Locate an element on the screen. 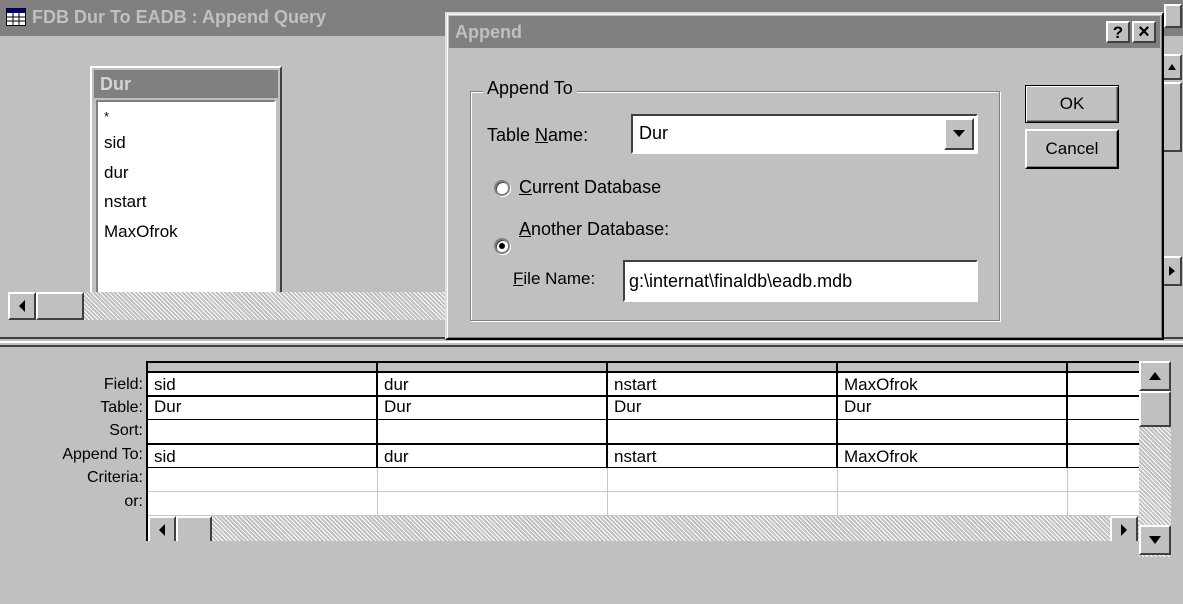 The image size is (1183, 604). help-button: ? is located at coordinates (1118, 32).